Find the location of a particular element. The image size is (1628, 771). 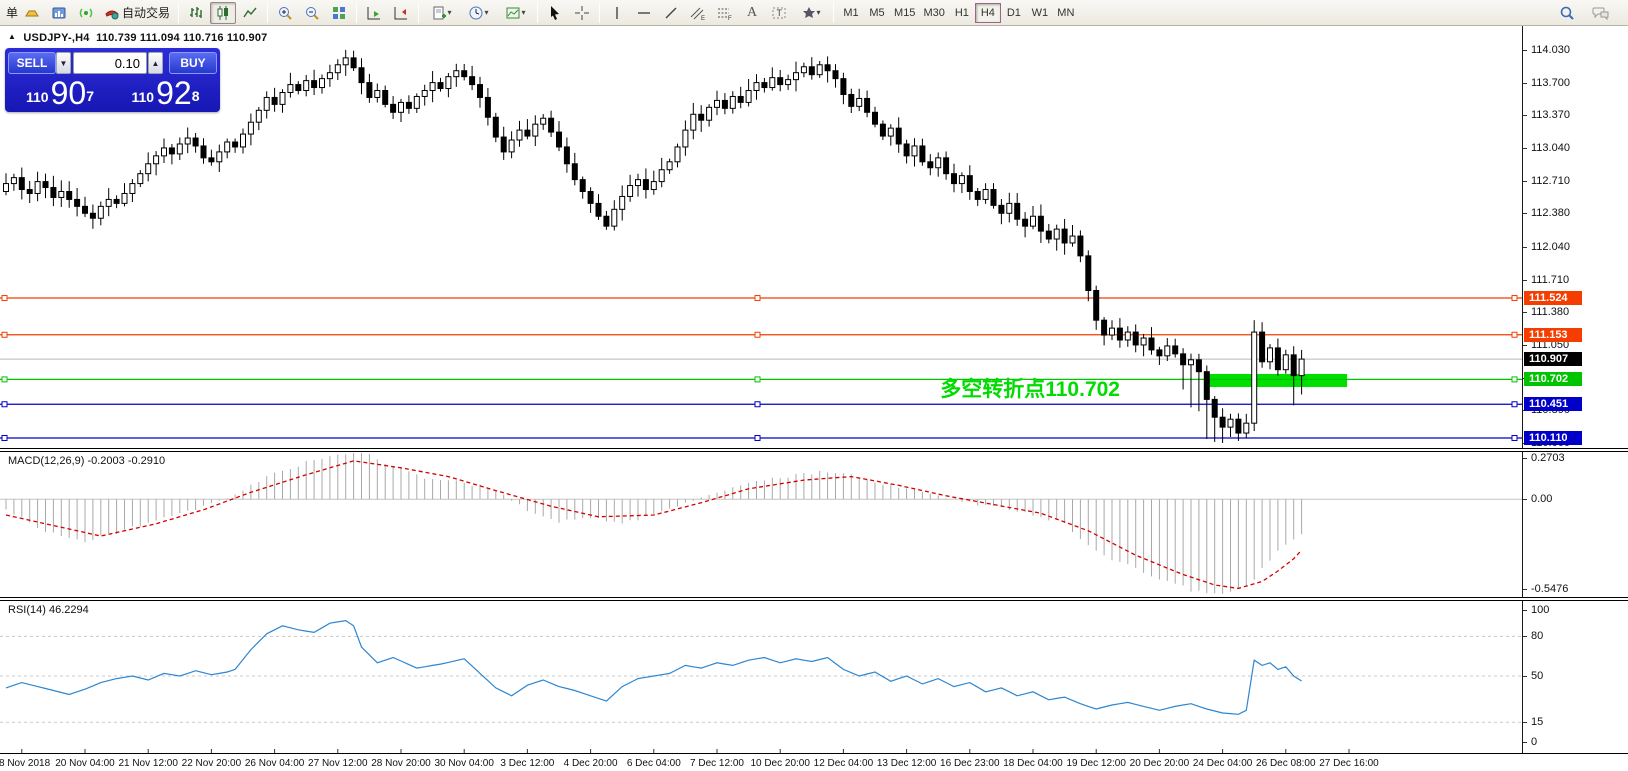

svg-text: T is located at coordinates (780, 13).